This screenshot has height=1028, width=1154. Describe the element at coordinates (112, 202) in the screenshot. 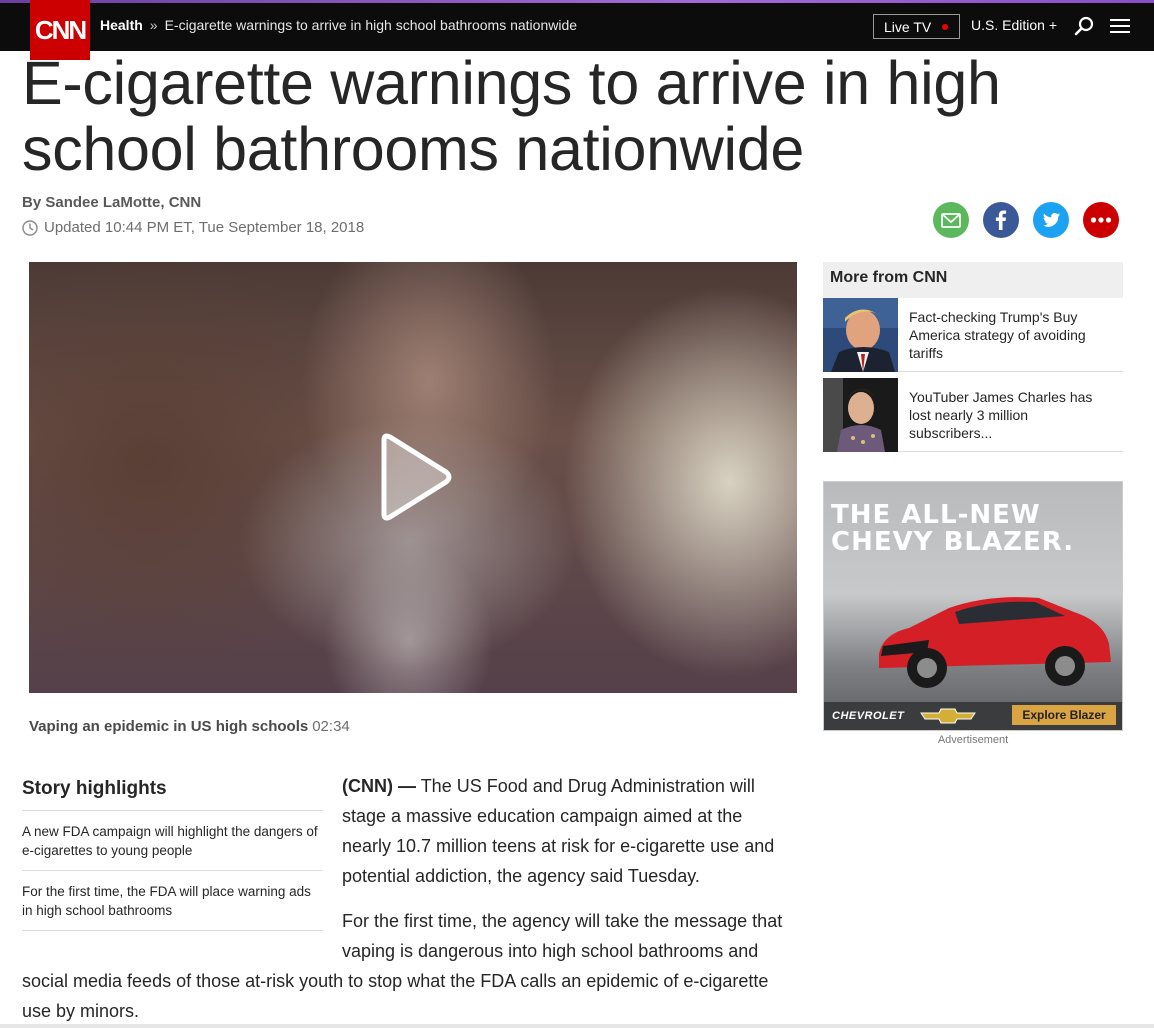

I see `byline: By Sandee LaMotte, CNN` at that location.